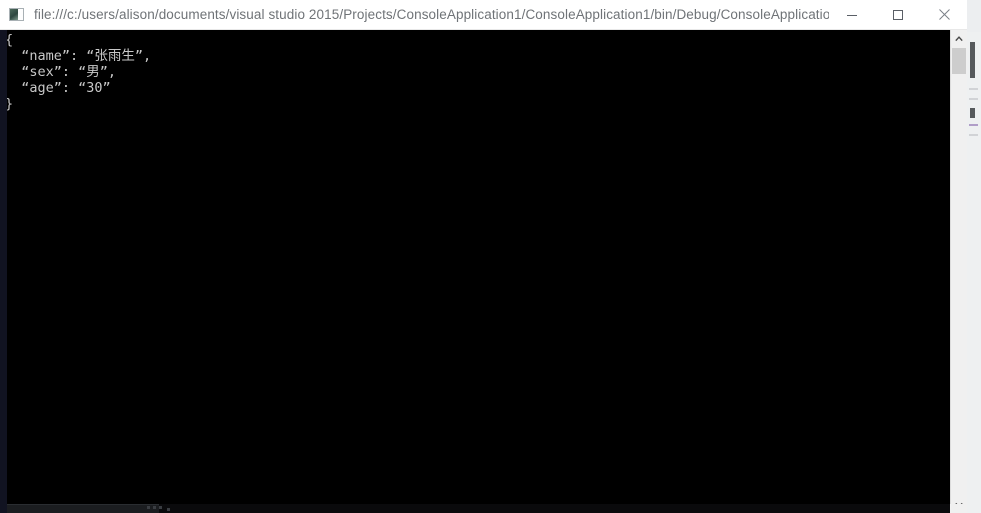  I want to click on vertical-scrollbar-track, so click(959, 271).